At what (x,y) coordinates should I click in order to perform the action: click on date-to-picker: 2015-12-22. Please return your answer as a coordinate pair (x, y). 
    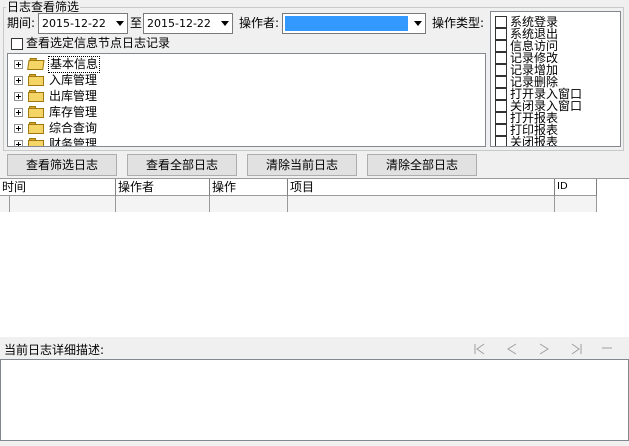
    Looking at the image, I should click on (188, 23).